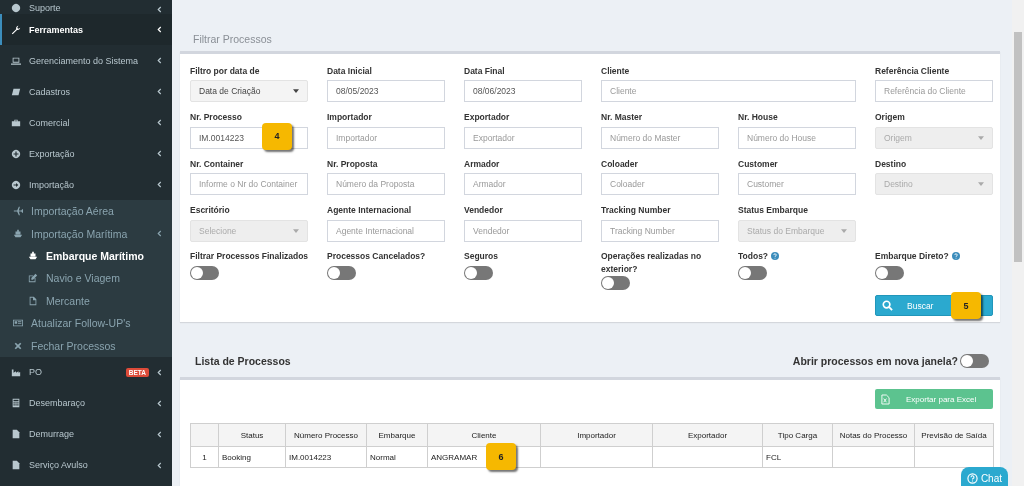 Image resolution: width=1024 pixels, height=486 pixels. Describe the element at coordinates (33, 255) in the screenshot. I see `ship-icon` at that location.